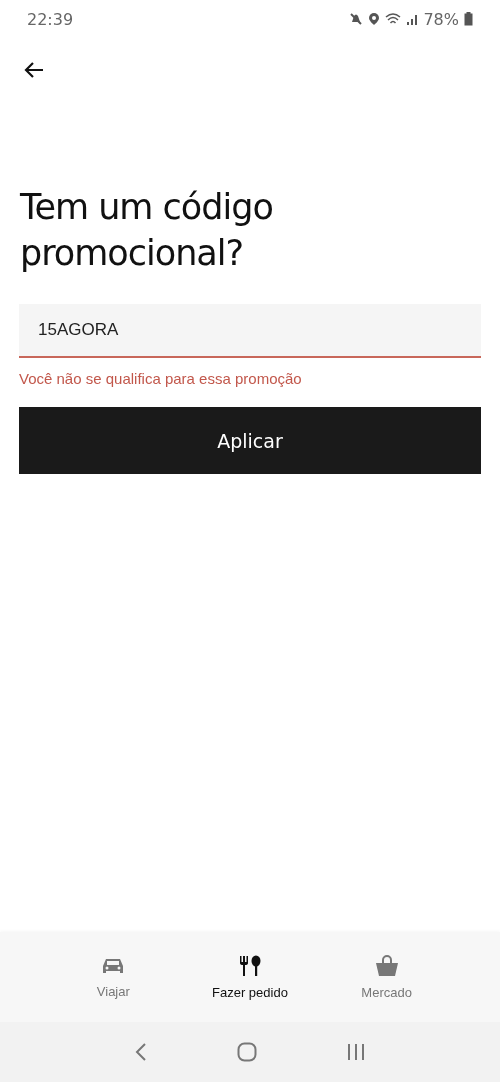 The width and height of the screenshot is (500, 1082). I want to click on utensils-icon, so click(250, 965).